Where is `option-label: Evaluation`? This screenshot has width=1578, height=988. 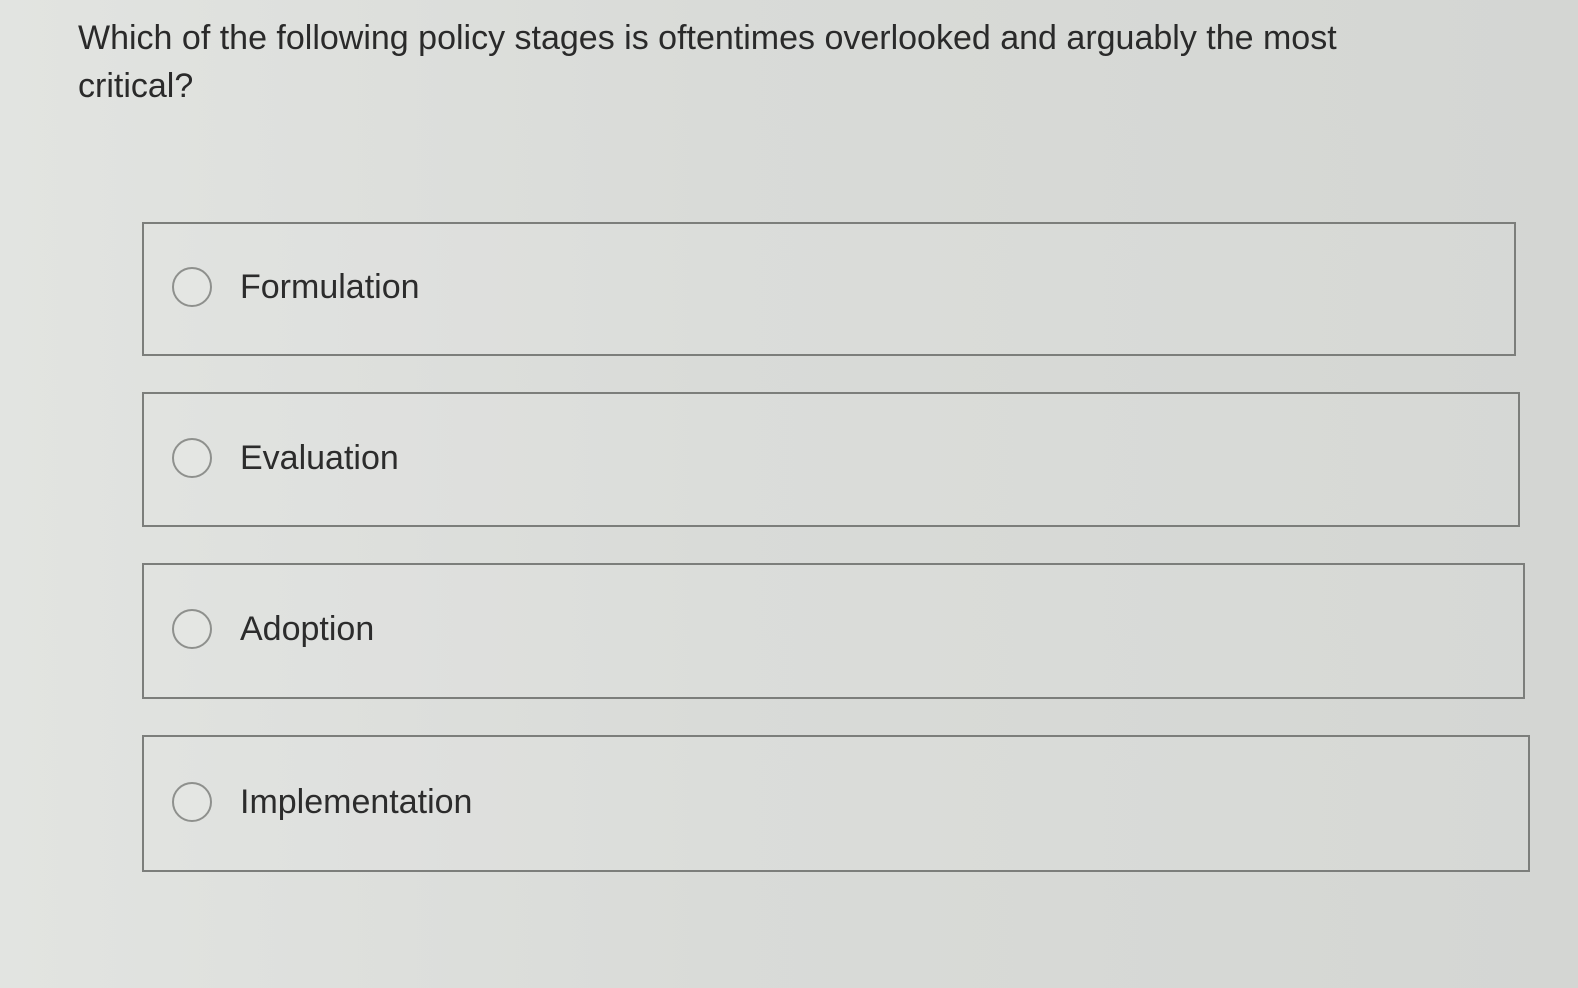
option-label: Evaluation is located at coordinates (319, 457).